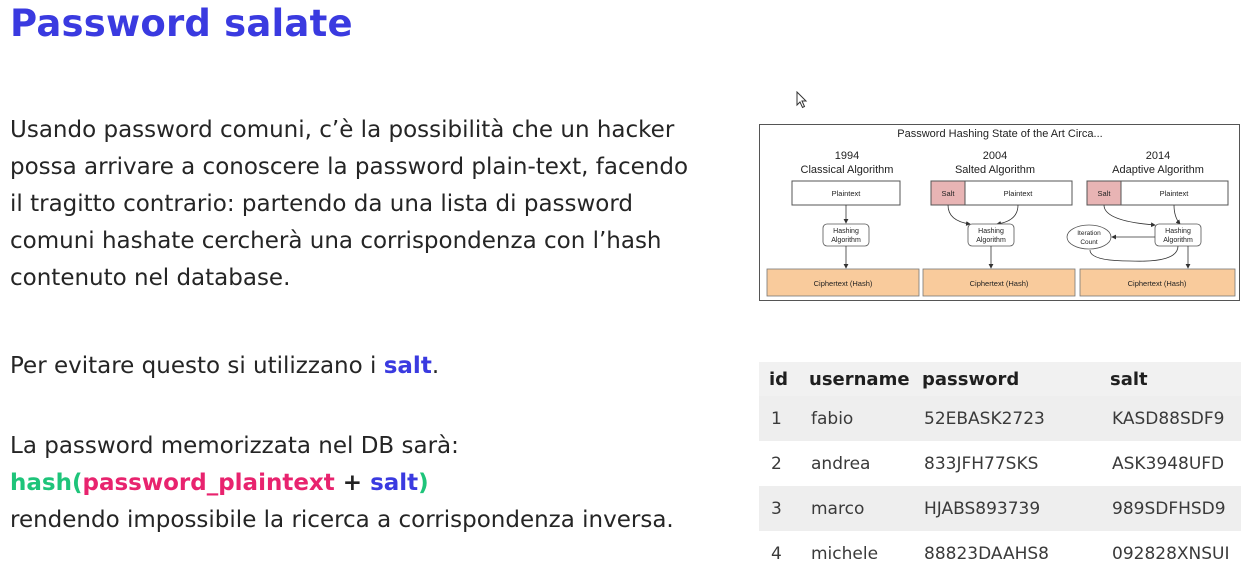 Image resolution: width=1245 pixels, height=584 pixels. What do you see at coordinates (1006, 418) in the screenshot?
I see `cell-password: 52EBASK2723` at bounding box center [1006, 418].